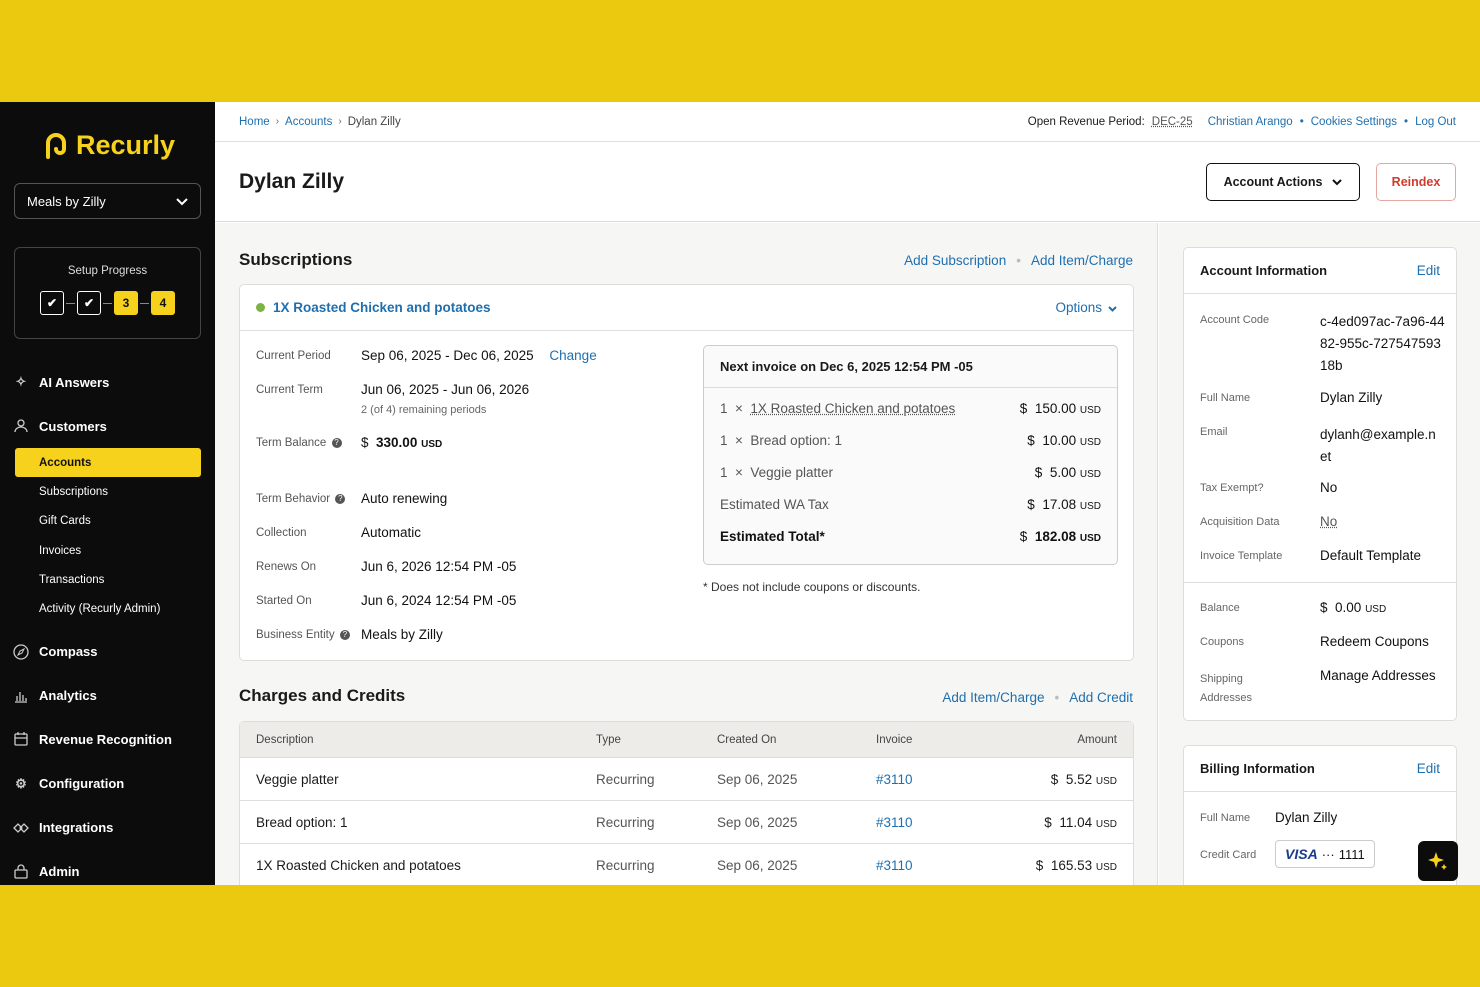  I want to click on options-label: Options, so click(1078, 307).